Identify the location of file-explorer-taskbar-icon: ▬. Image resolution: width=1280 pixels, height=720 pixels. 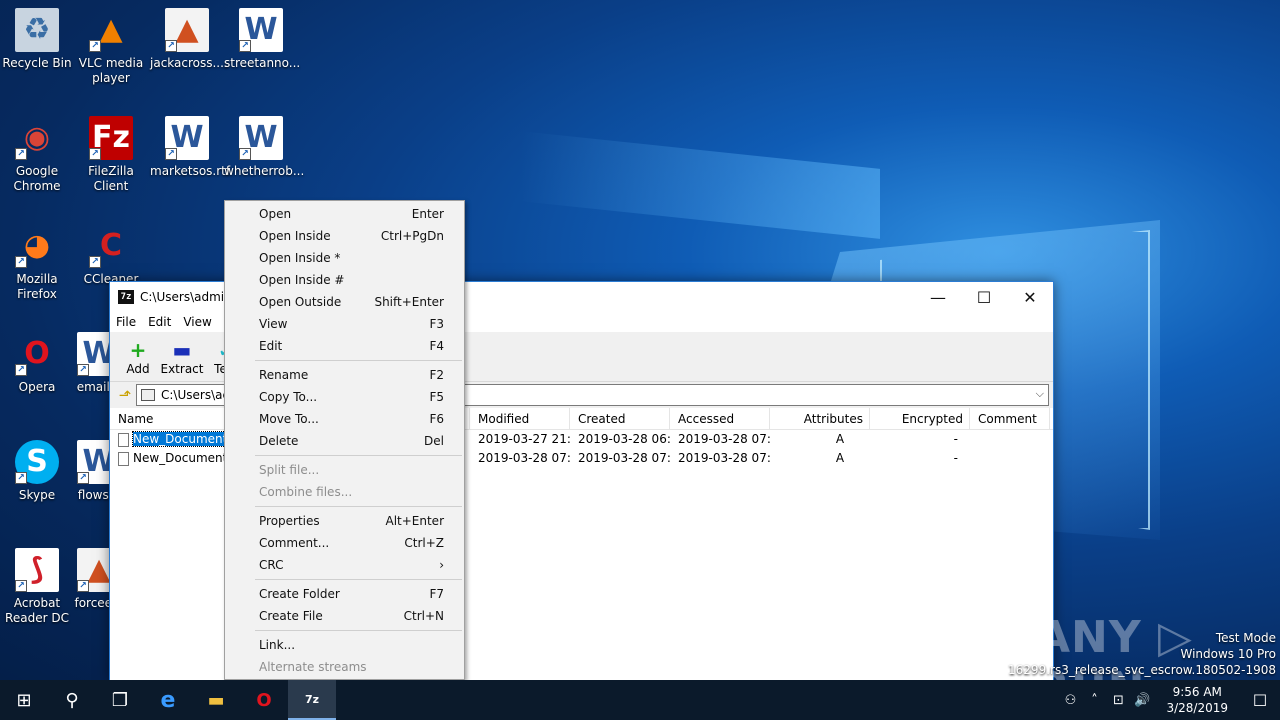
(216, 700).